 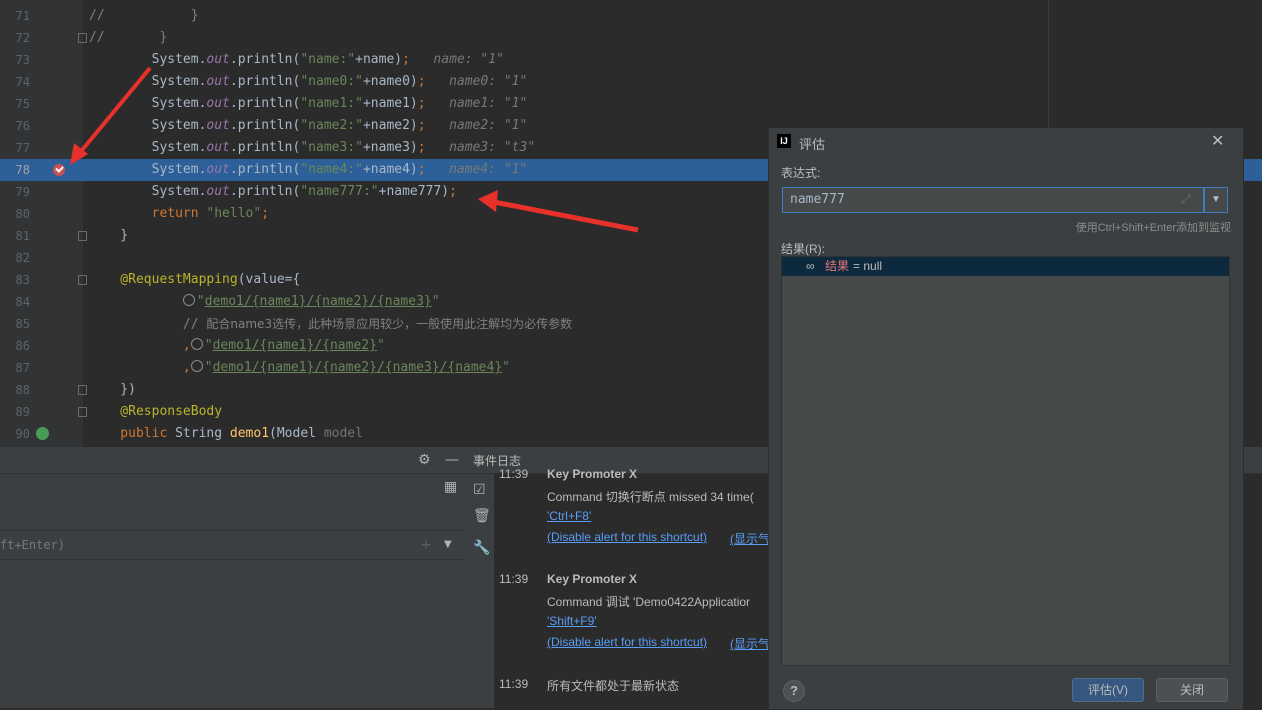 What do you see at coordinates (456, 59) in the screenshot?
I see `code-token: name: "1"` at bounding box center [456, 59].